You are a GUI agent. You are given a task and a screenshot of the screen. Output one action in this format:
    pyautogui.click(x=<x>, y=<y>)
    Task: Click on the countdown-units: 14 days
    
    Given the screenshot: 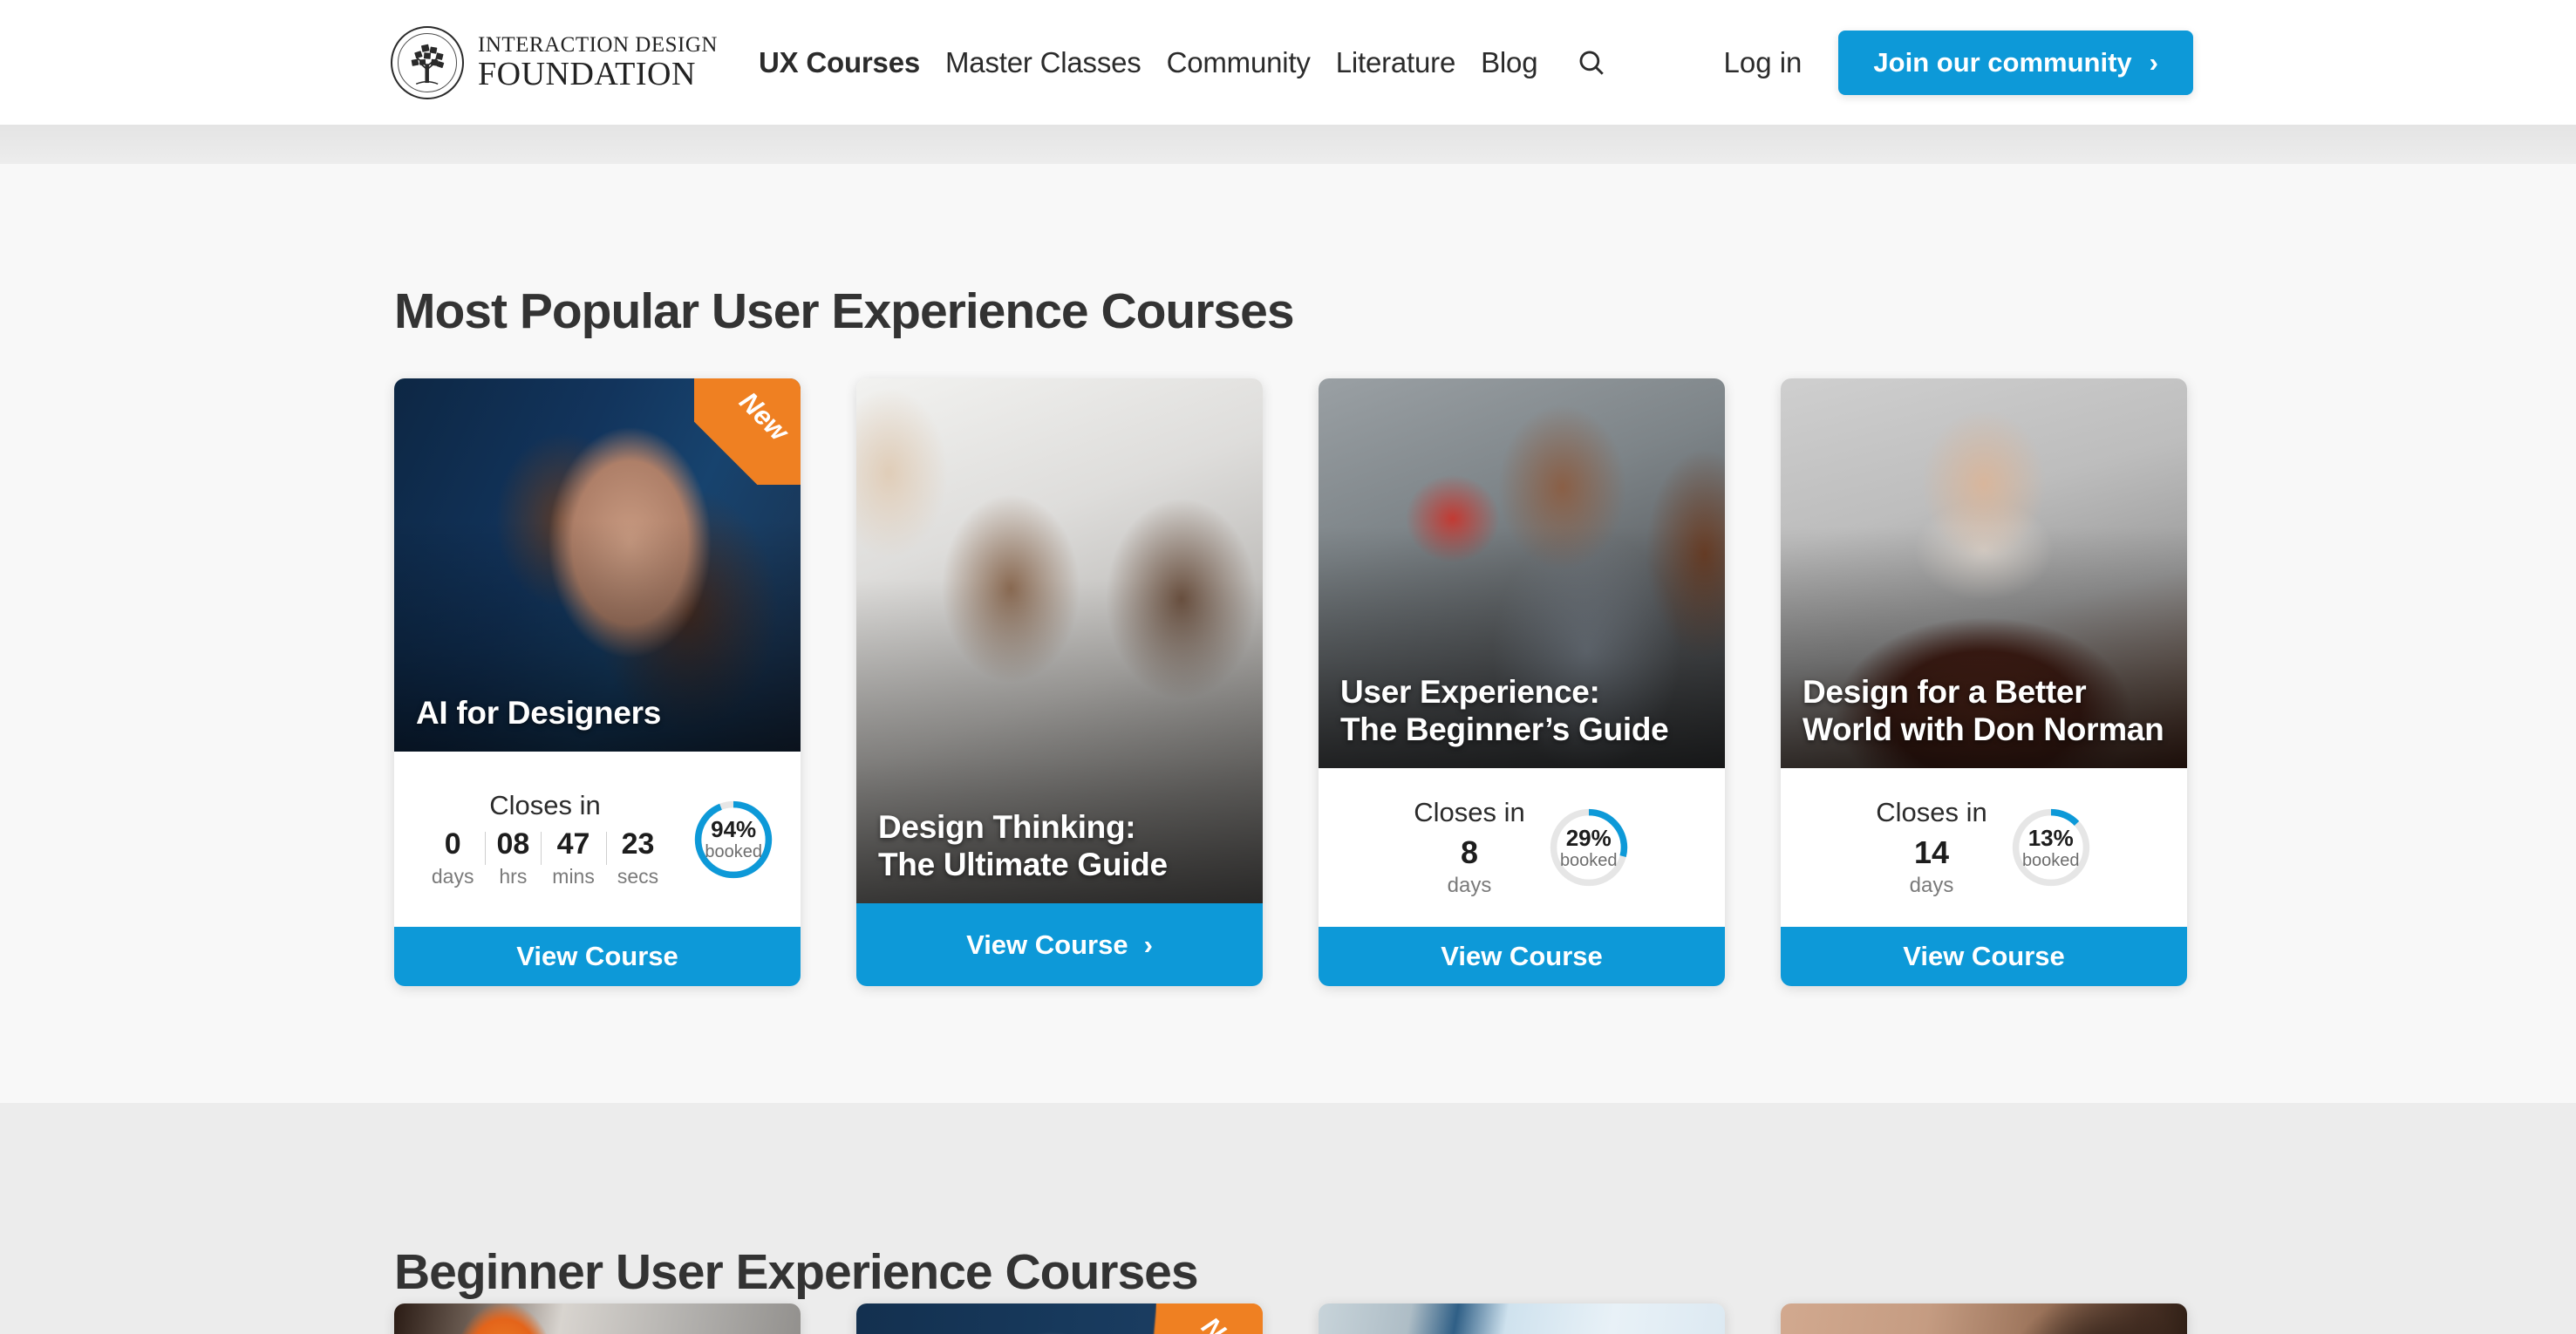 What is the action you would take?
    pyautogui.click(x=1932, y=866)
    